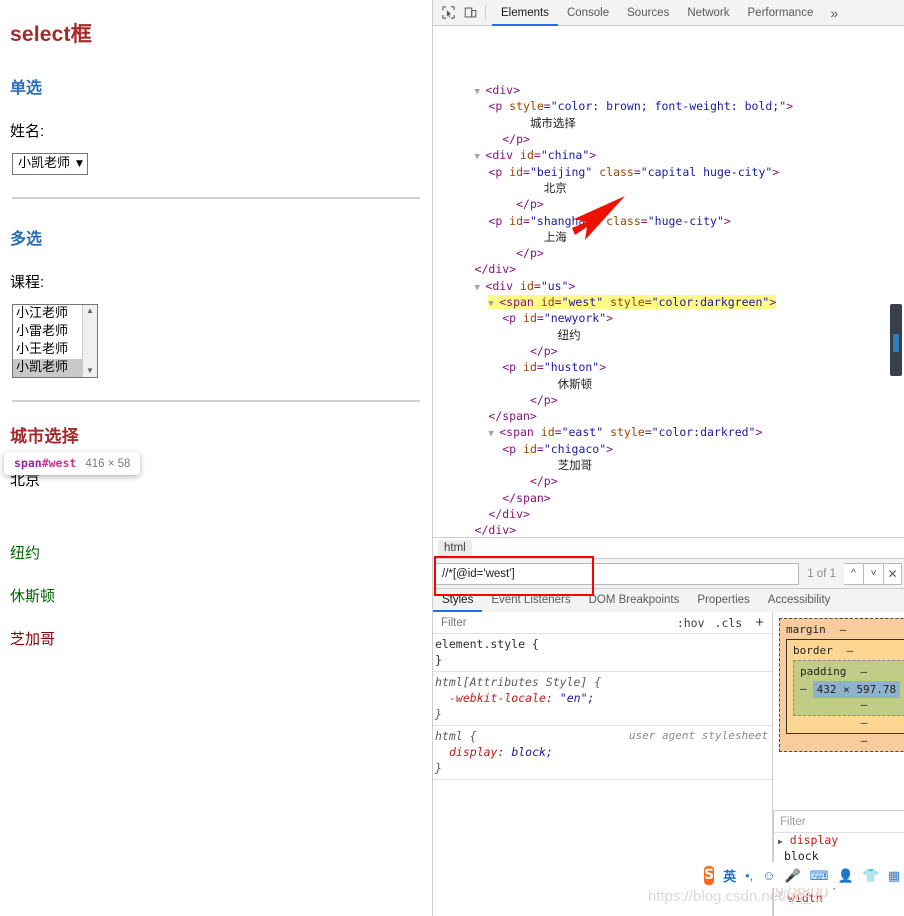  I want to click on dom-node-line: ▼ <div id="china">, so click(668, 155).